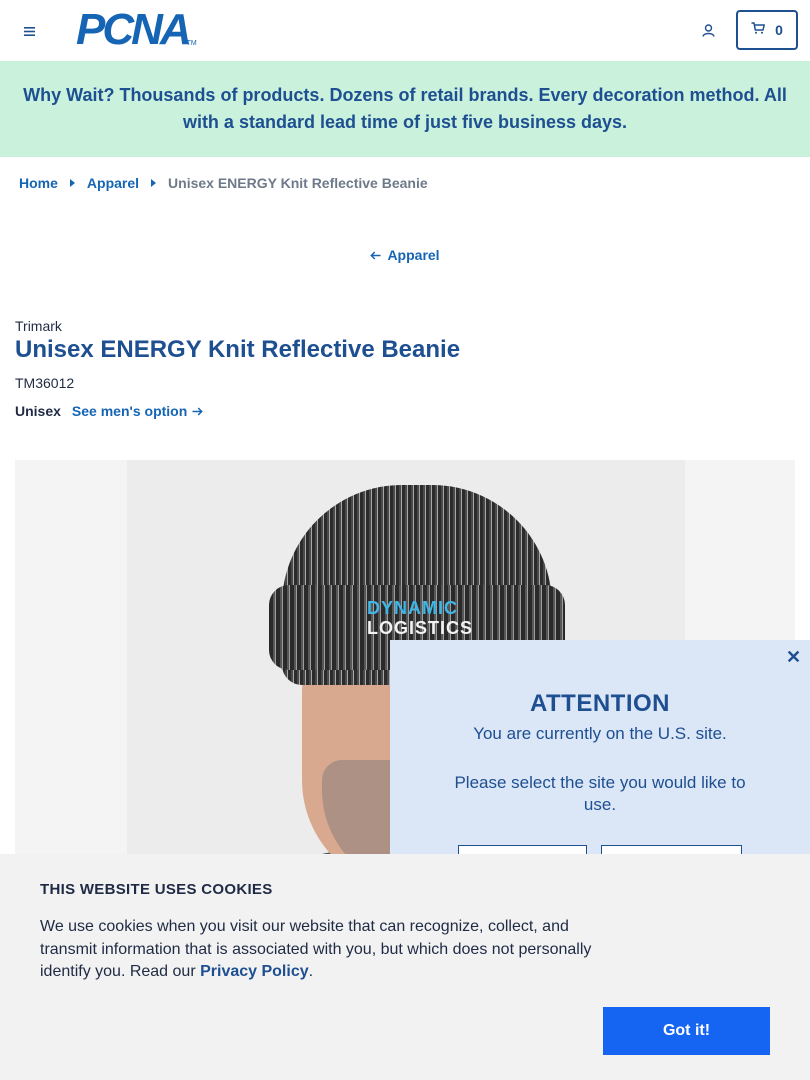  What do you see at coordinates (311, 971) in the screenshot?
I see `cookie-text-end: .` at bounding box center [311, 971].